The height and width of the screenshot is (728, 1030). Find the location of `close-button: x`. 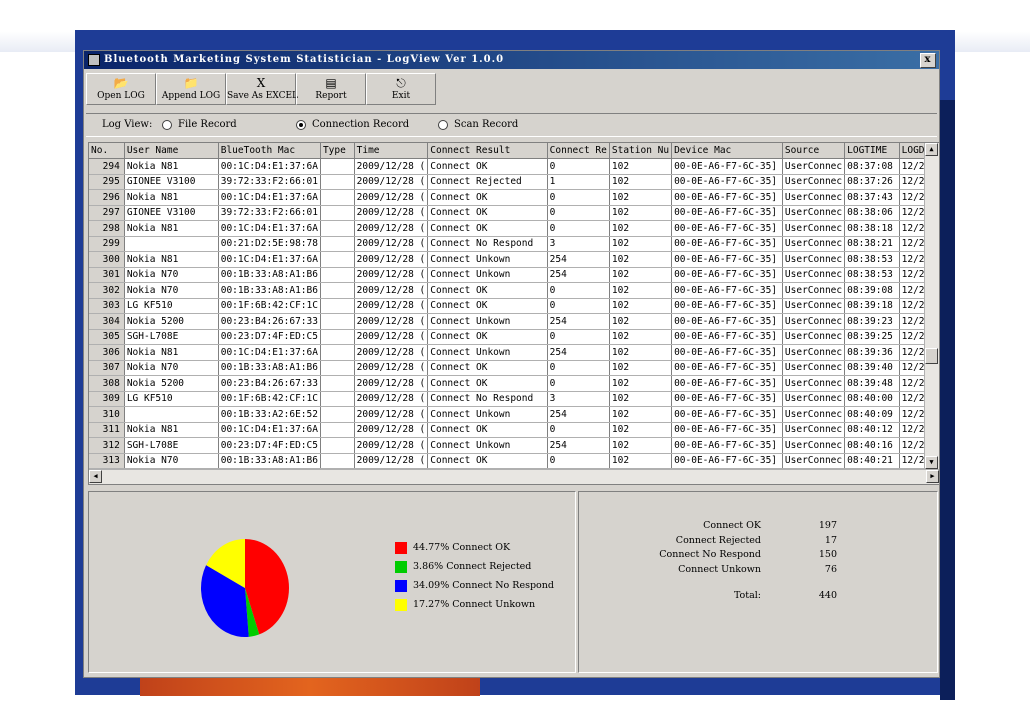

close-button: x is located at coordinates (928, 60).